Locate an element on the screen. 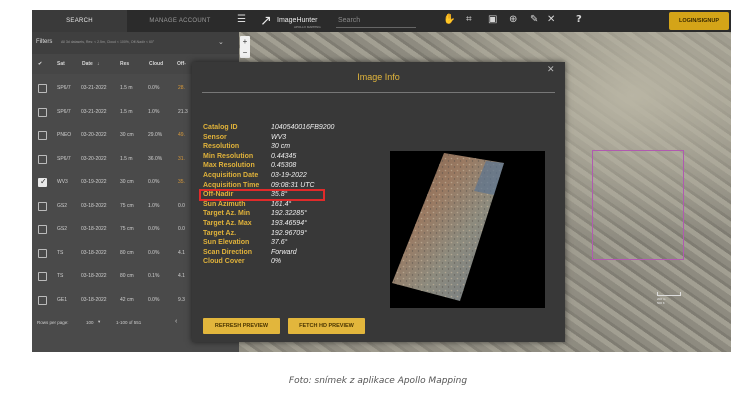 This screenshot has width=756, height=401. upload-file-icon: ▣ is located at coordinates (492, 20).